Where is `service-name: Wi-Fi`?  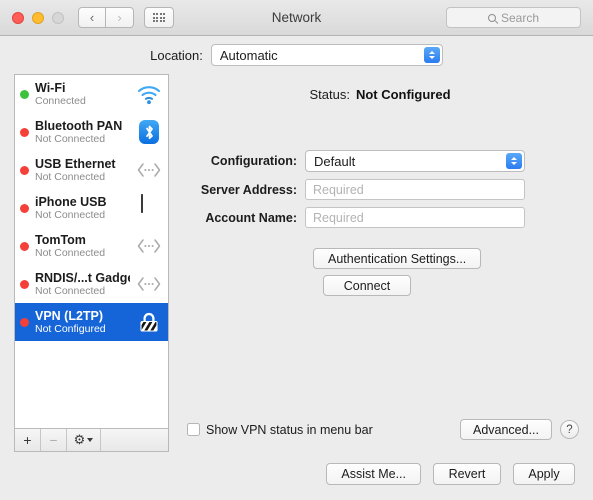
service-name: Wi-Fi is located at coordinates (50, 87).